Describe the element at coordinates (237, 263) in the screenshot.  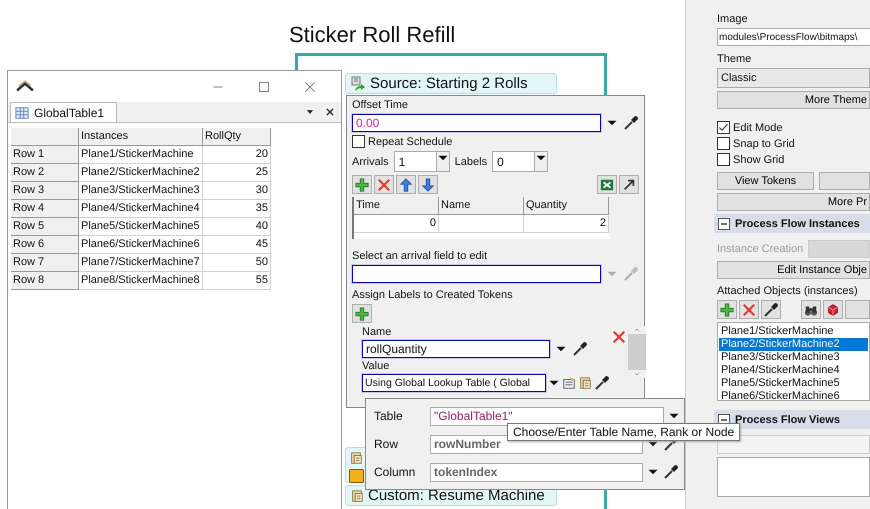
I see `table-cell: 50` at that location.